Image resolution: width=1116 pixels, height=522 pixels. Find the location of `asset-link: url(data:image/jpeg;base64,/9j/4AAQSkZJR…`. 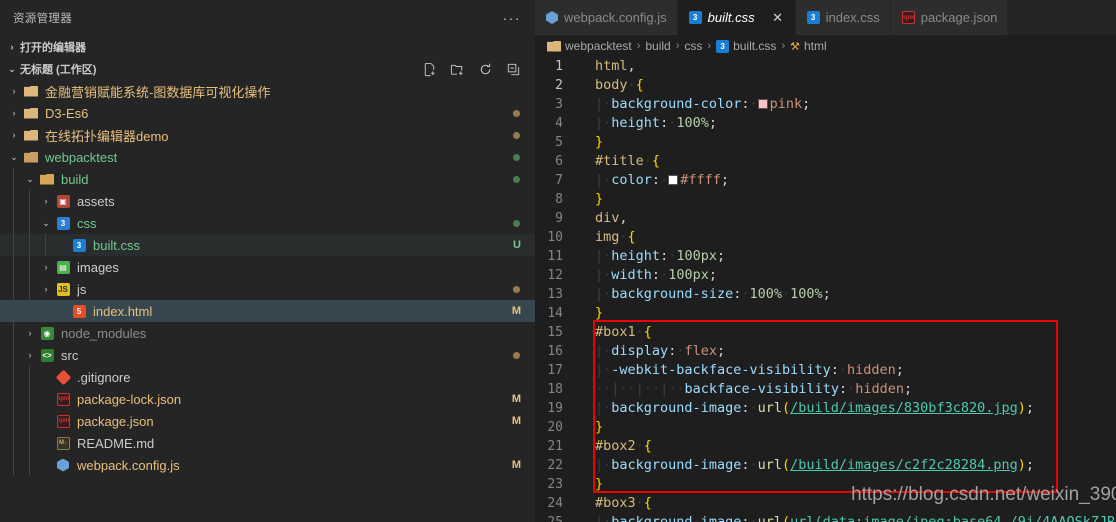

asset-link: url(data:image/jpeg;base64,/9j/4AAQSkZJR… is located at coordinates (953, 518).